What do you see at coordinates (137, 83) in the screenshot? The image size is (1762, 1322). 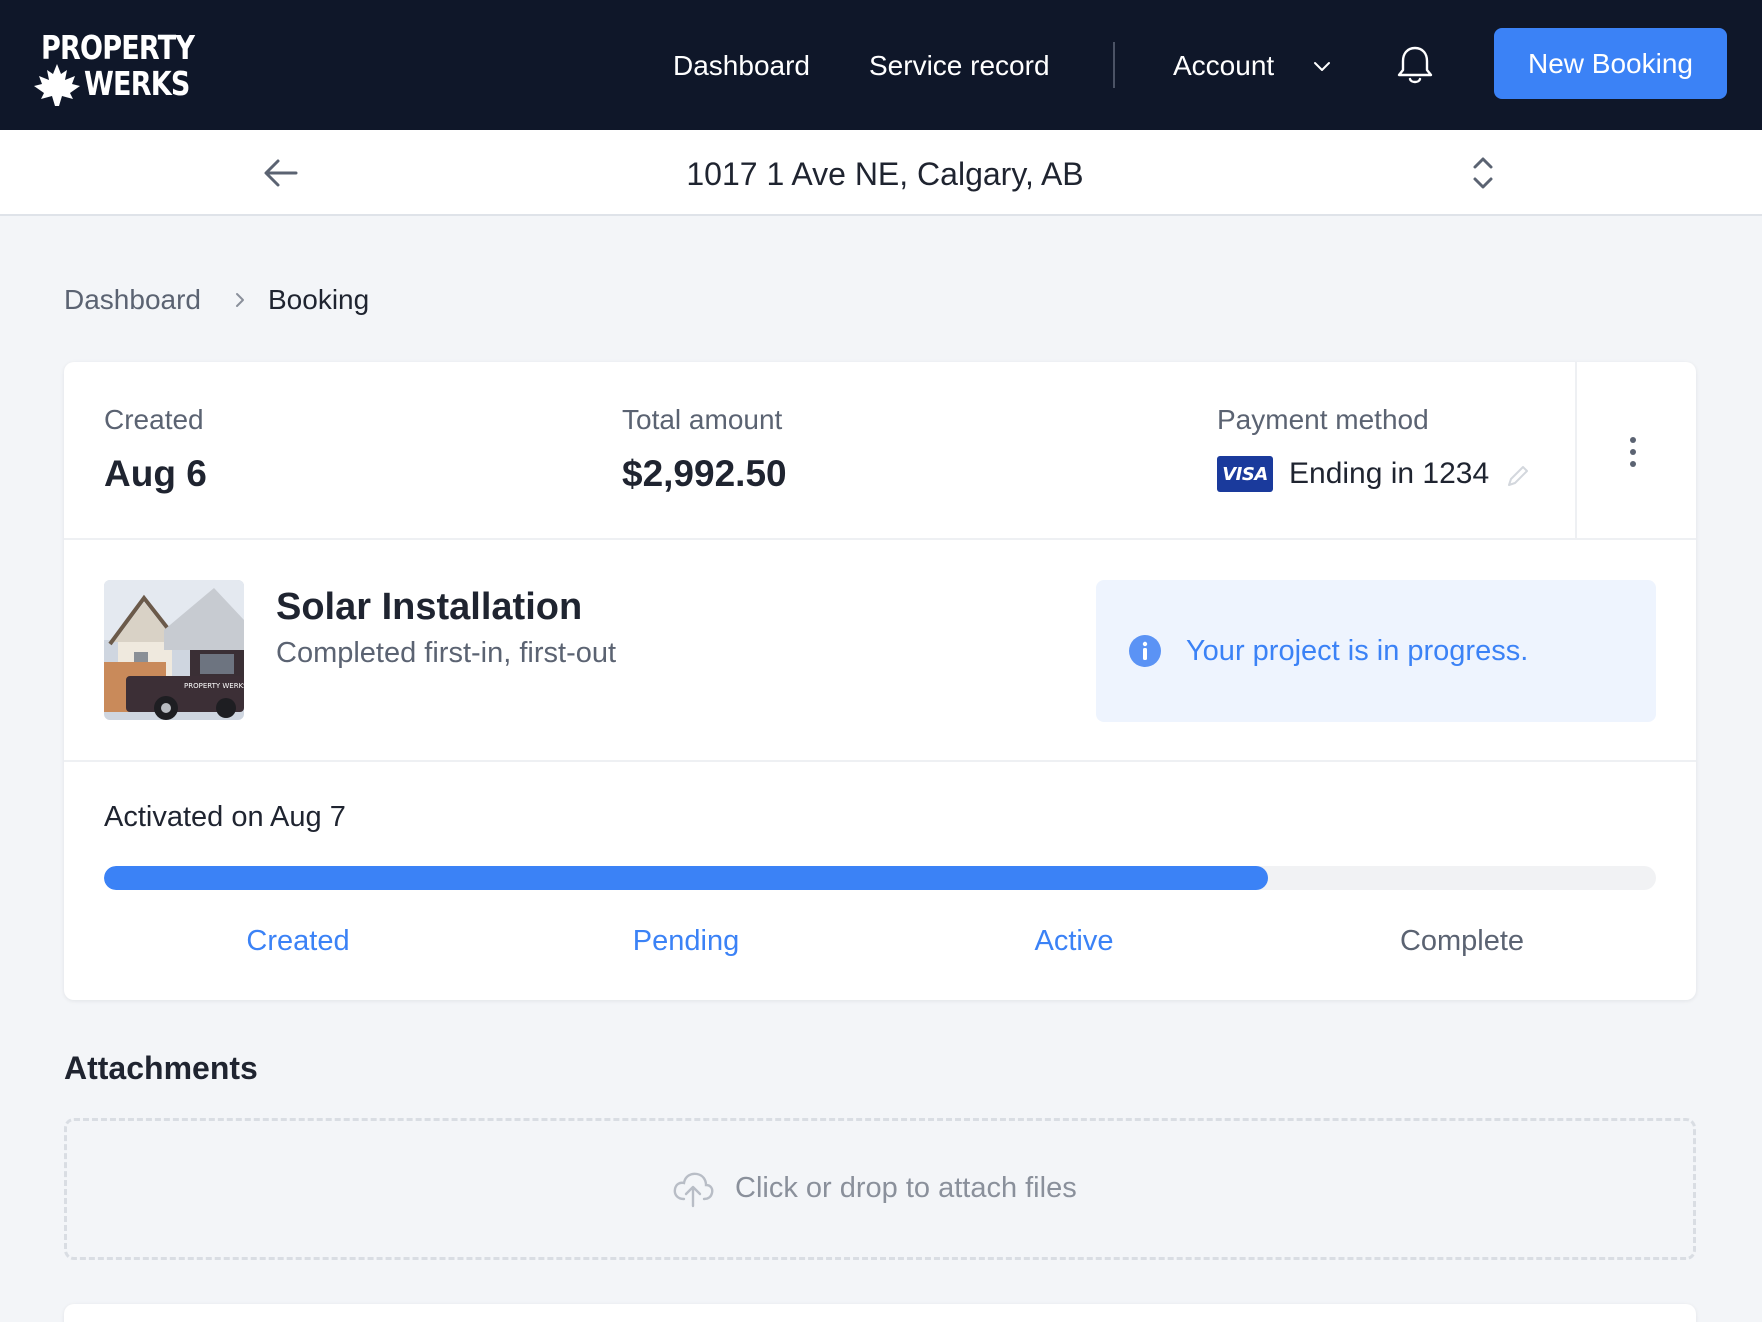 I see `brand-line-2: WERKS` at bounding box center [137, 83].